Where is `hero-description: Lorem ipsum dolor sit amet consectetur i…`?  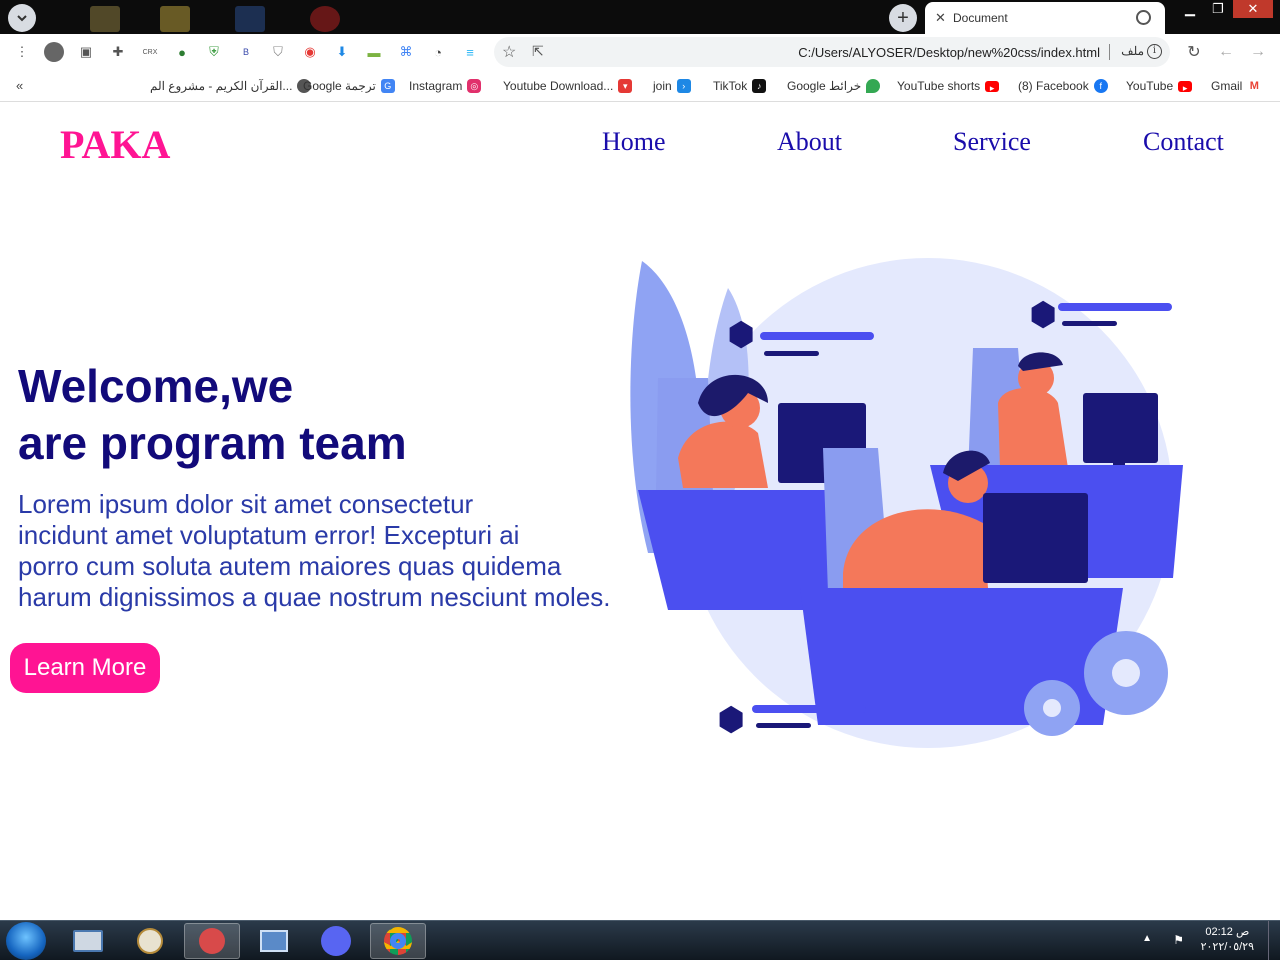 hero-description: Lorem ipsum dolor sit amet consectetur i… is located at coordinates (338, 551).